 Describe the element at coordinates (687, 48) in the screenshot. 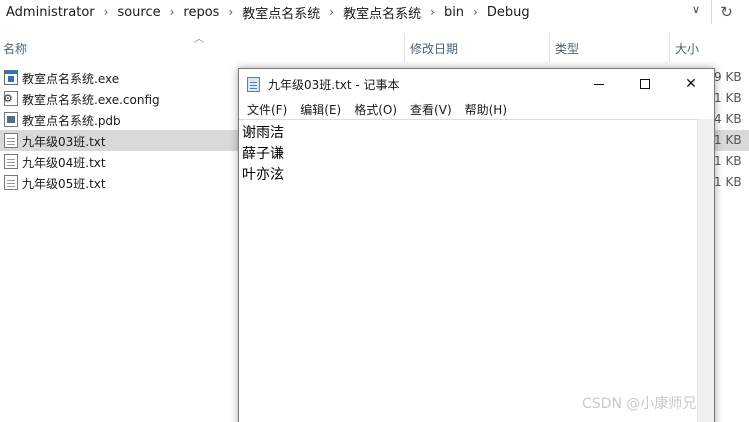

I see `column-header-size: 大小` at that location.